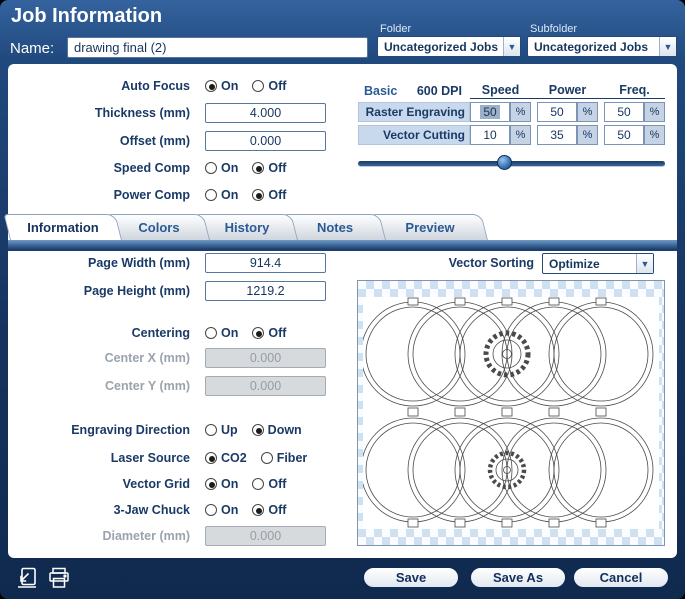 The image size is (685, 599). I want to click on job-name-input, so click(217, 47).